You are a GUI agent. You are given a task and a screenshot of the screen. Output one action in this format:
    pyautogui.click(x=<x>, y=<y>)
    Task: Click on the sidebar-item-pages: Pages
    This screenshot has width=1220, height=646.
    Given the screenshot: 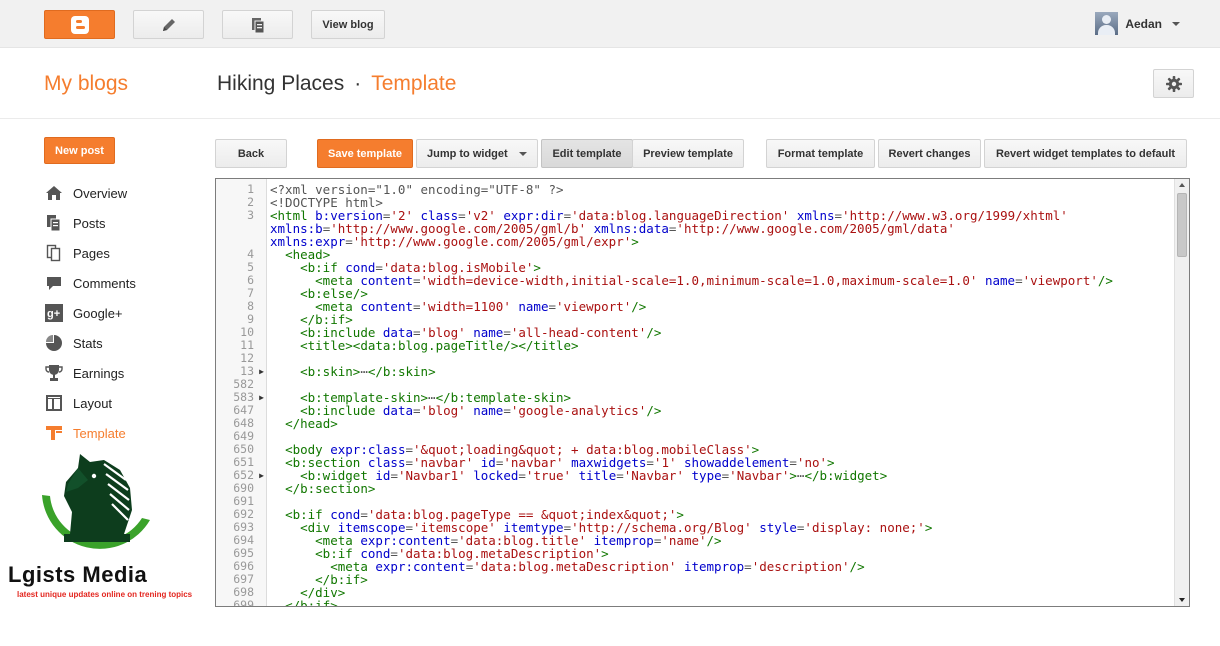 What is the action you would take?
    pyautogui.click(x=124, y=253)
    